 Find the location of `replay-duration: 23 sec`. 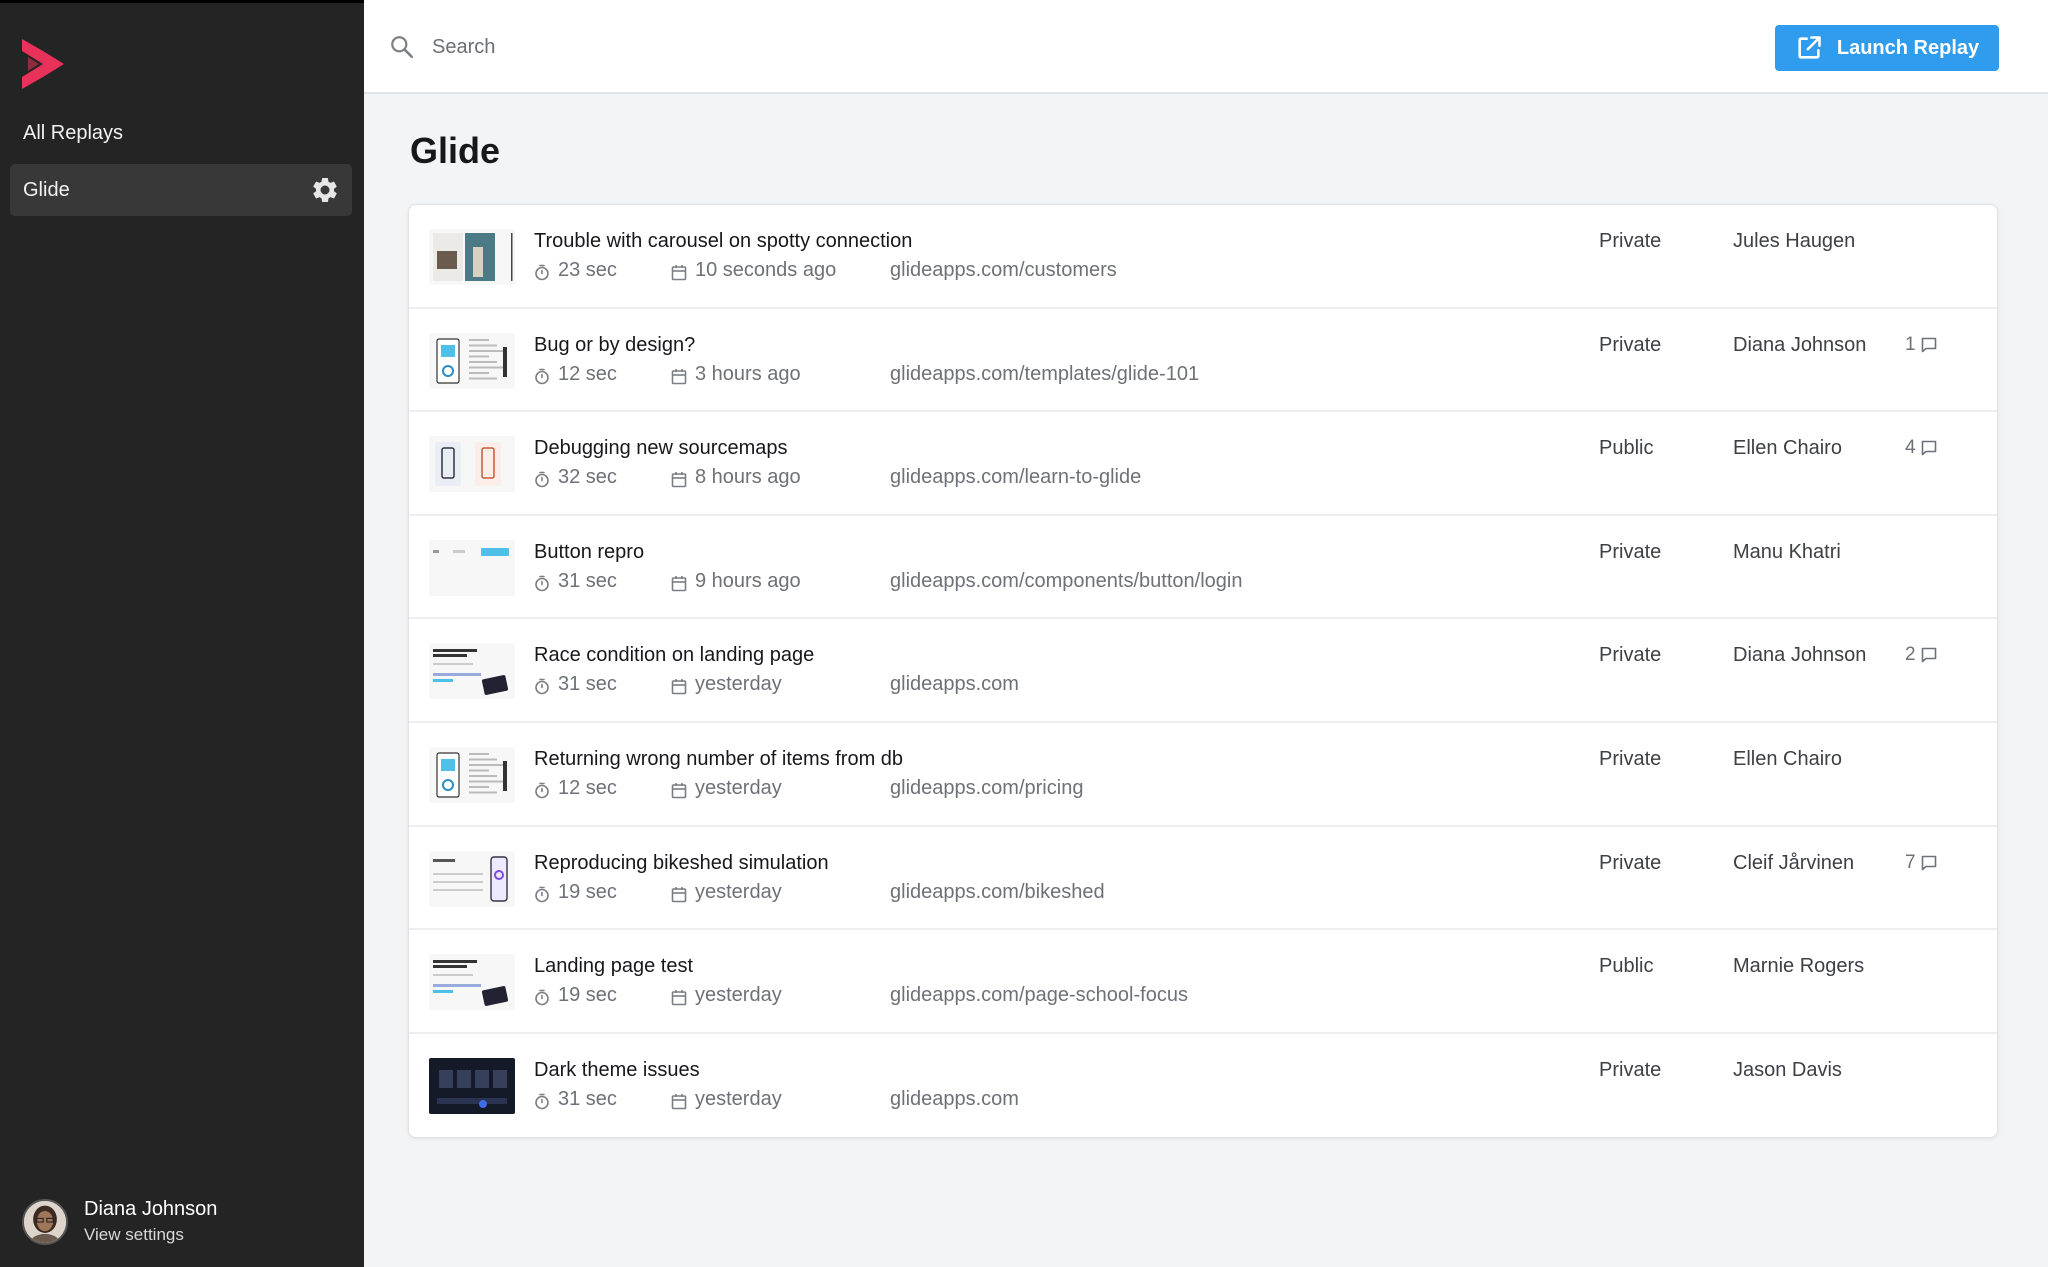

replay-duration: 23 sec is located at coordinates (587, 270).